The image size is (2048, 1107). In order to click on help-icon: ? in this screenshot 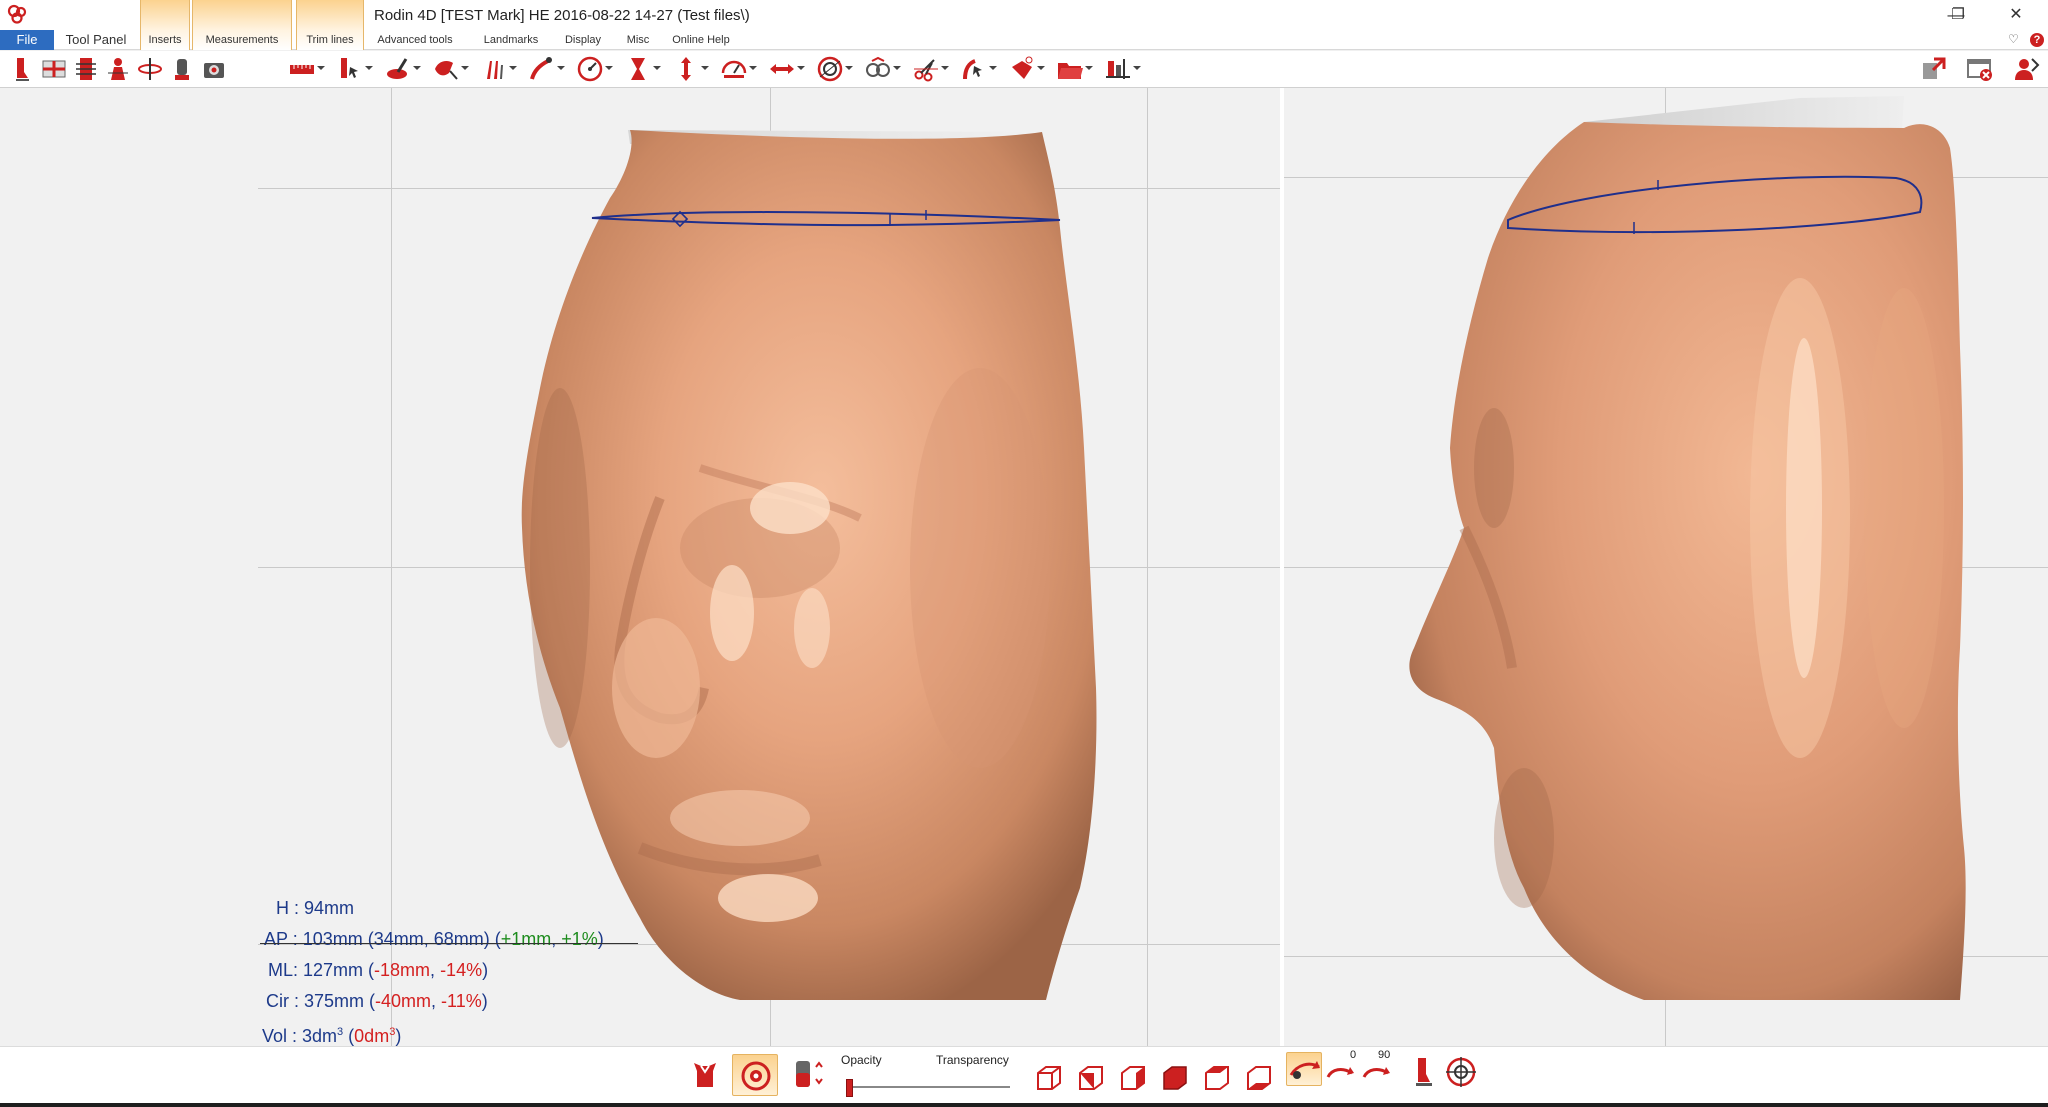, I will do `click(2037, 40)`.